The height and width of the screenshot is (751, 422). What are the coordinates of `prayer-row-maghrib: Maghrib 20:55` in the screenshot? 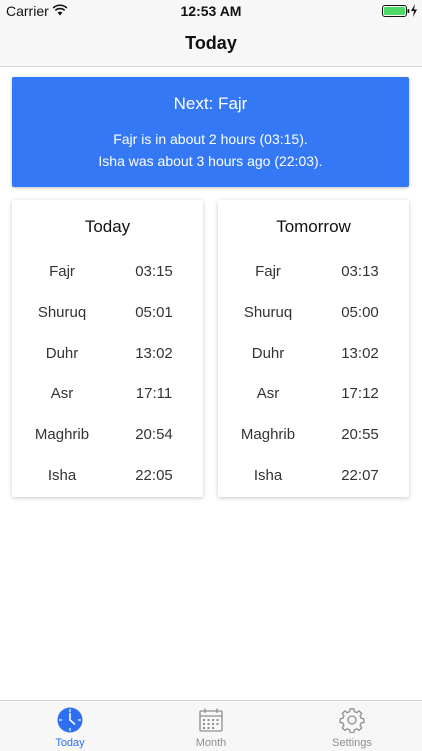 It's located at (313, 436).